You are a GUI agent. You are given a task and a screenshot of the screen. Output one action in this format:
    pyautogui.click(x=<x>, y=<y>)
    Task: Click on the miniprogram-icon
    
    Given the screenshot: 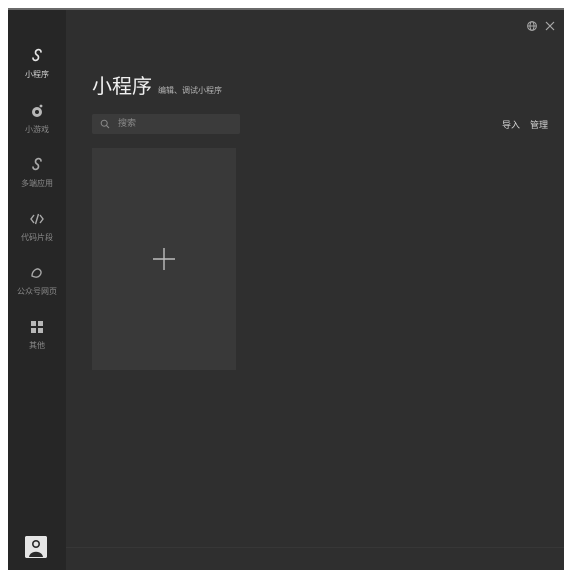 What is the action you would take?
    pyautogui.click(x=37, y=55)
    